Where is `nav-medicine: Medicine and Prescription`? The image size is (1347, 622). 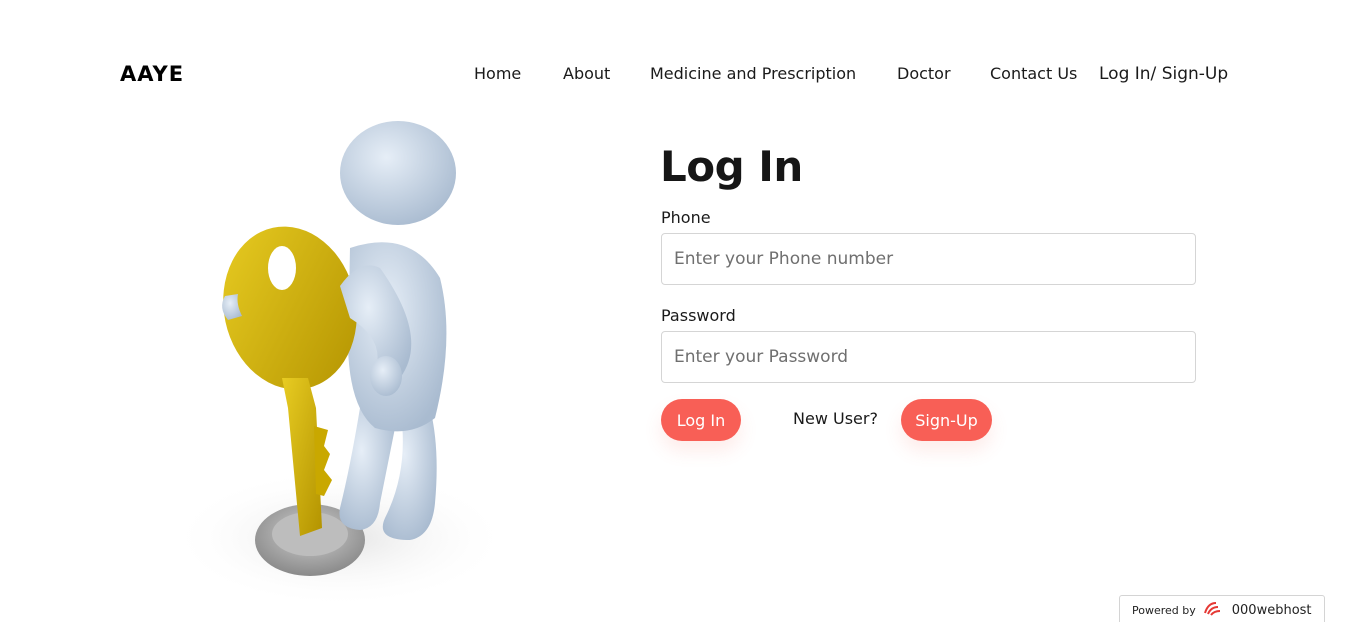
nav-medicine: Medicine and Prescription is located at coordinates (753, 73).